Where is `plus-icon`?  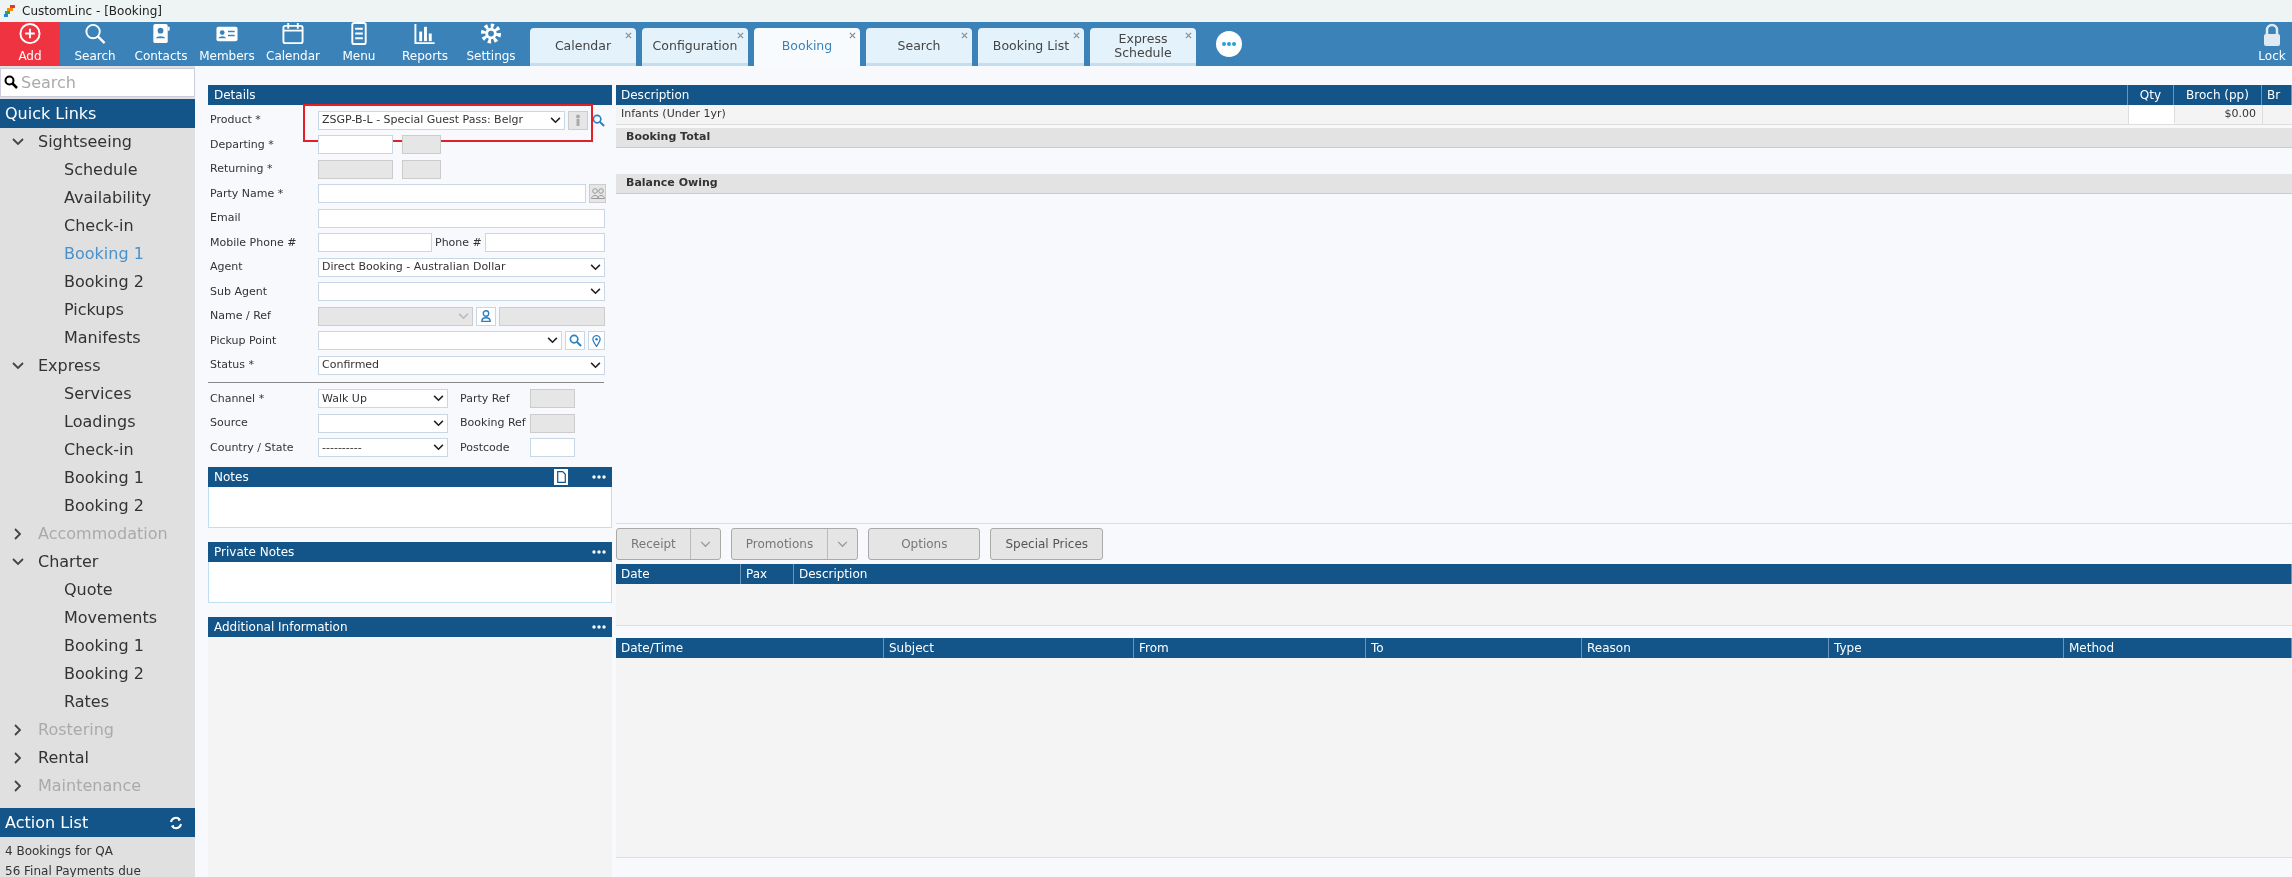 plus-icon is located at coordinates (30, 33).